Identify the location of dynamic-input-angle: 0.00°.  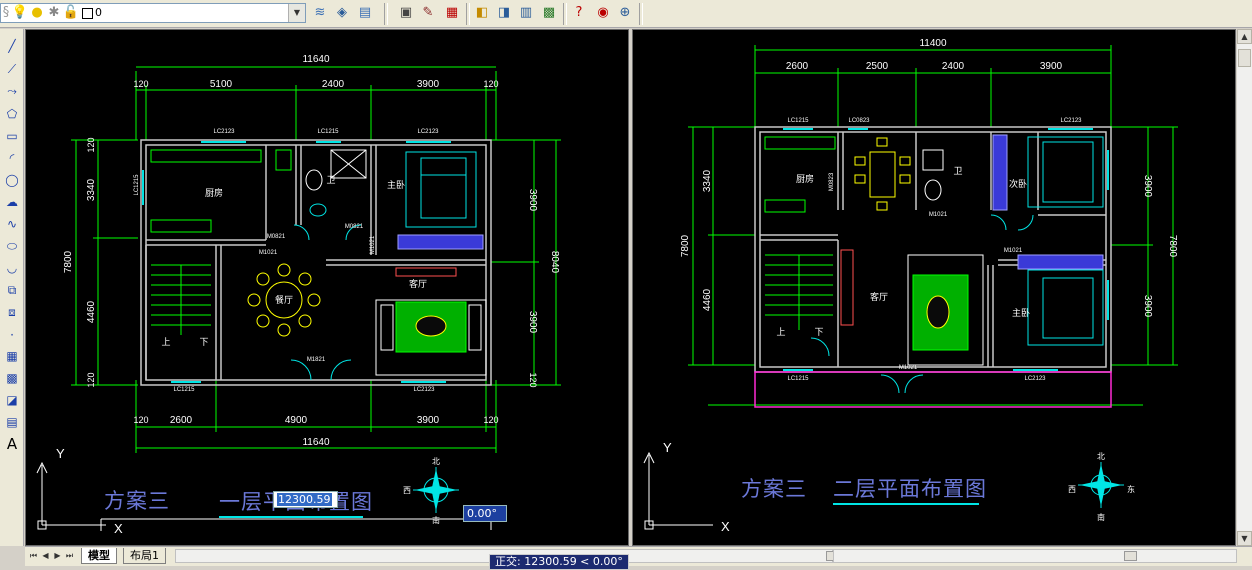
(485, 513).